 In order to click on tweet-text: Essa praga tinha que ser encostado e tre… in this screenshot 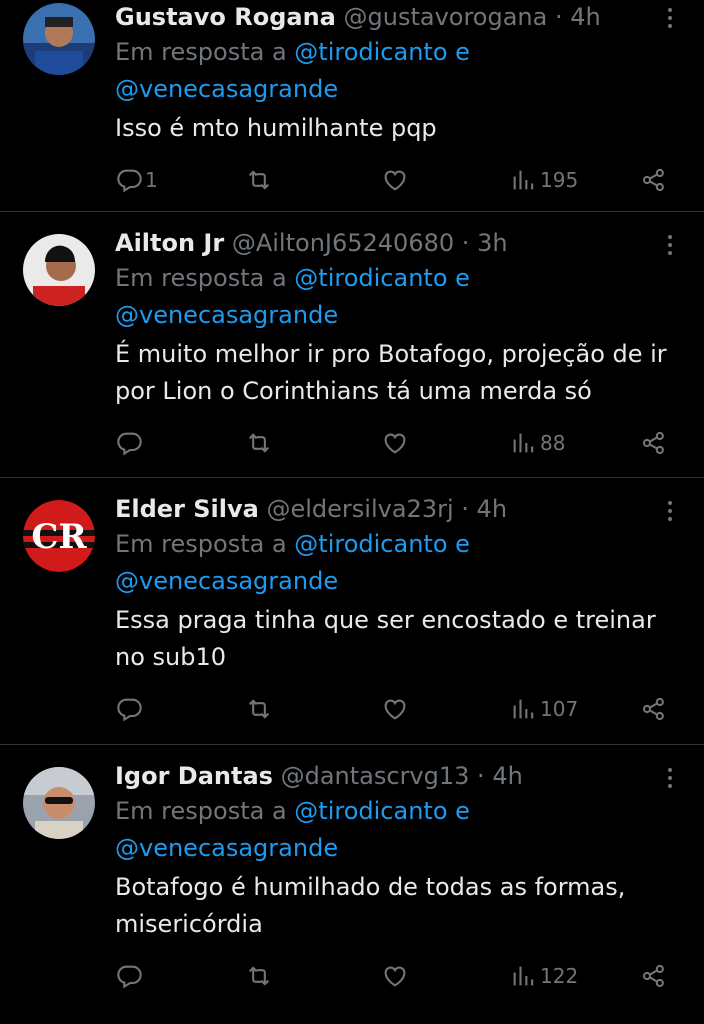, I will do `click(385, 638)`.